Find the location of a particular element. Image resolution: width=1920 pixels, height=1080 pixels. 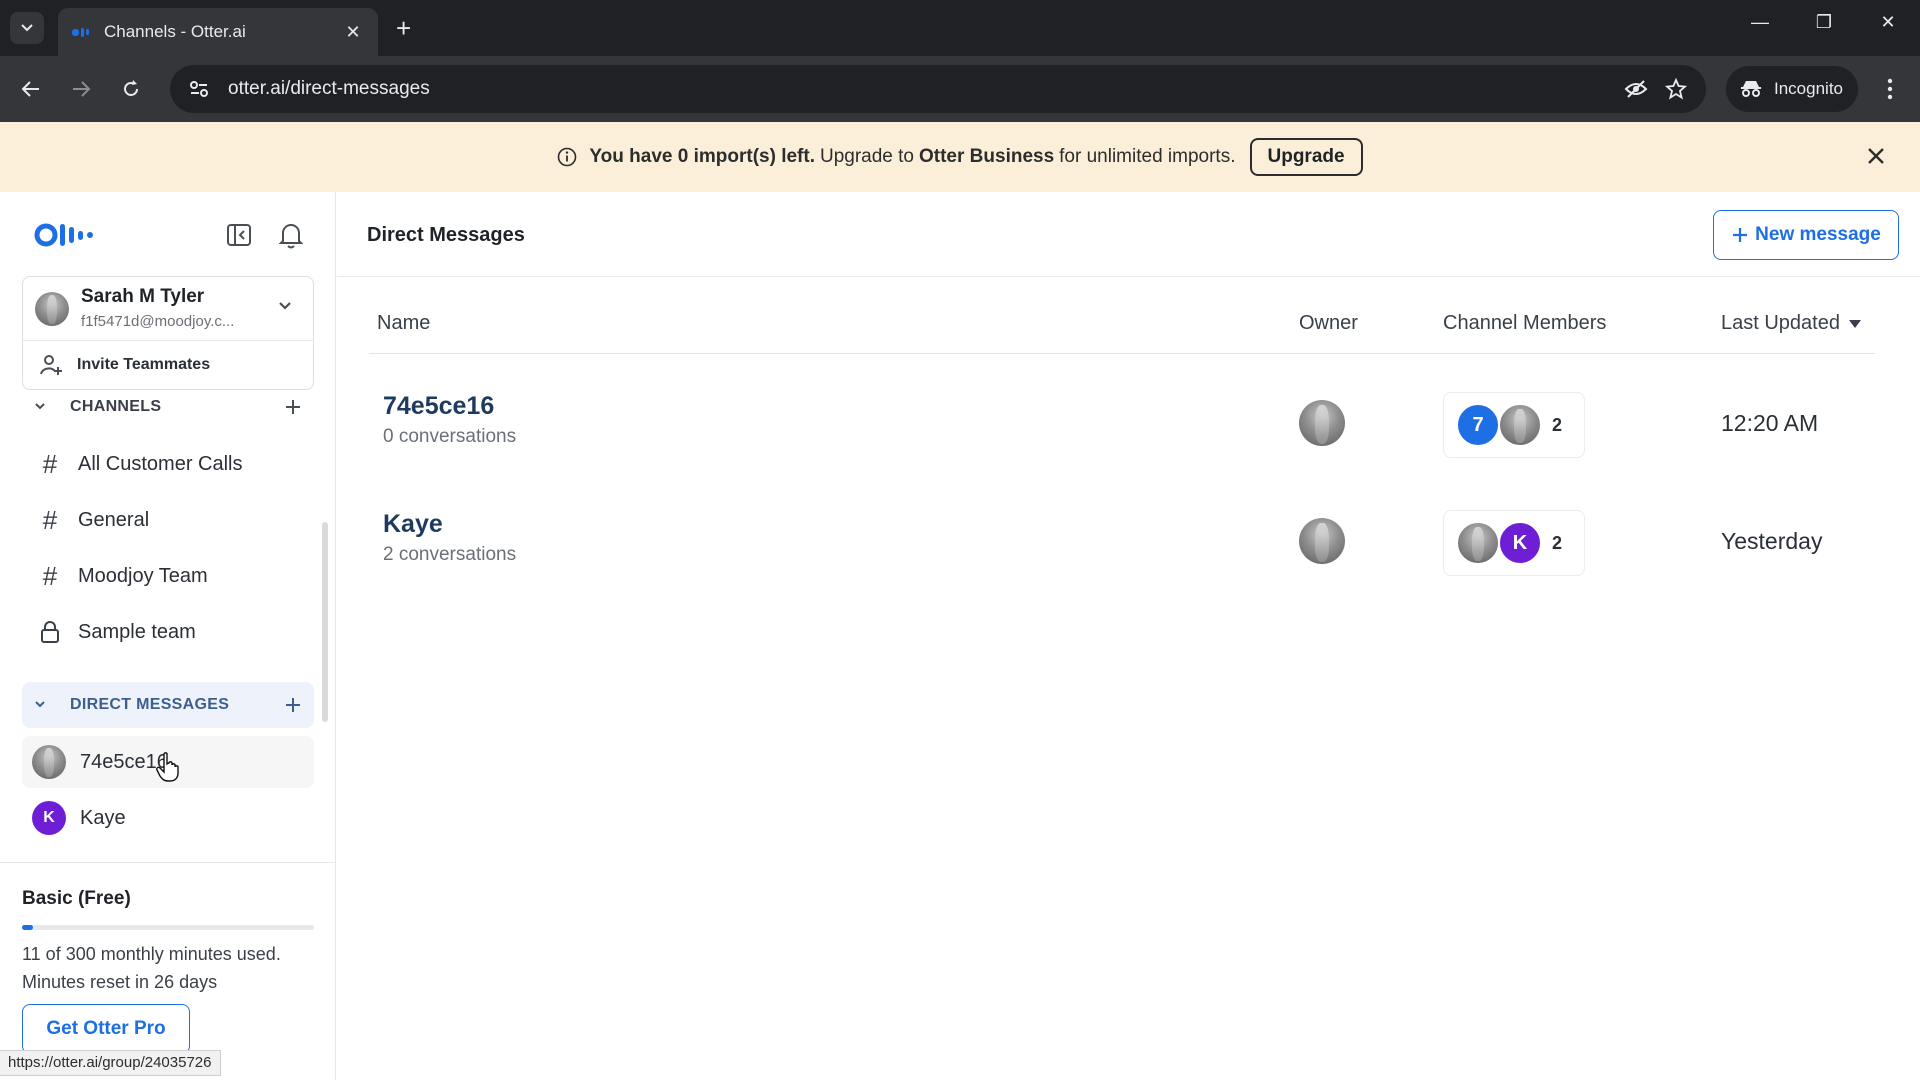

sidebar-scrollbar is located at coordinates (325, 622).